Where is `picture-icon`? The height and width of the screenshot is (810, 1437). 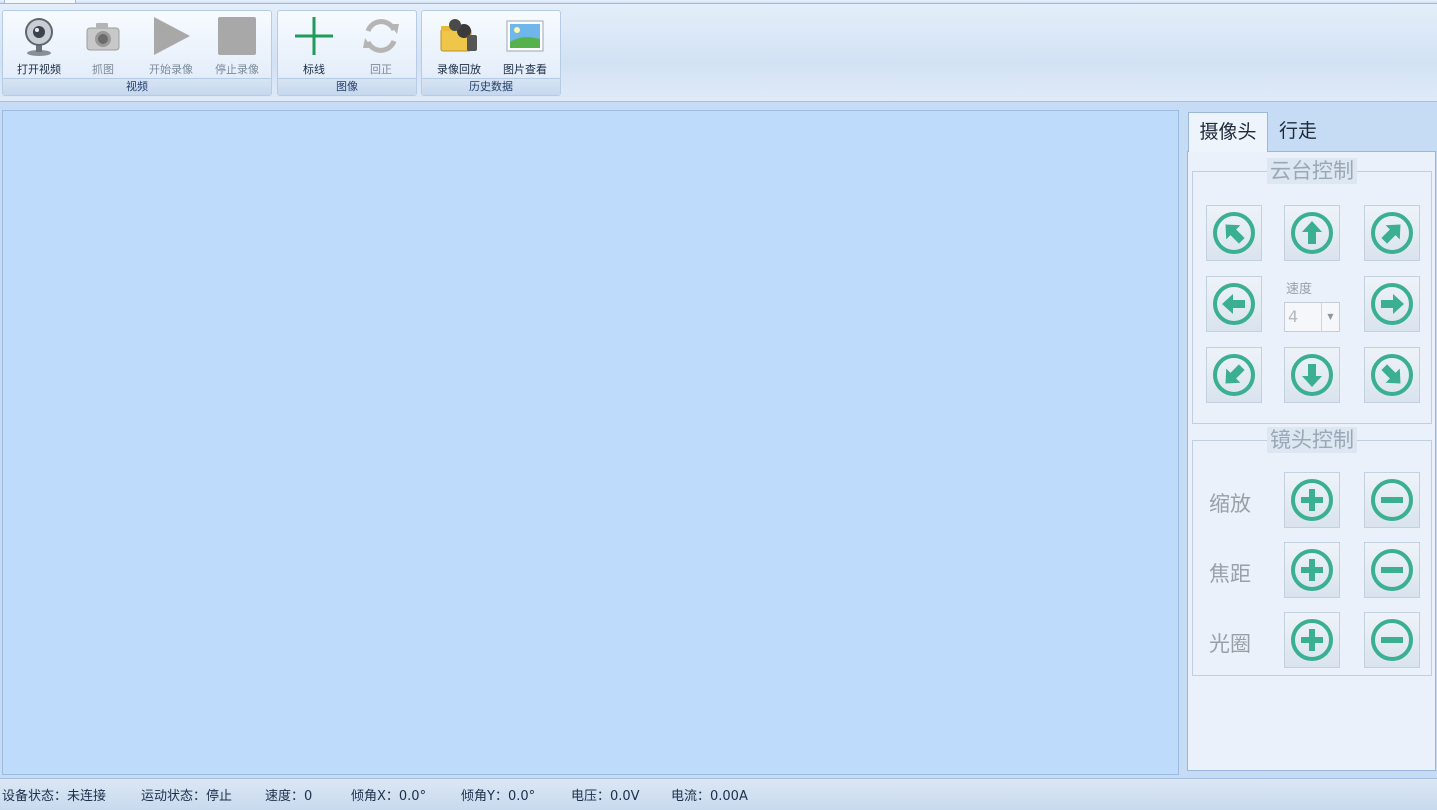 picture-icon is located at coordinates (525, 36).